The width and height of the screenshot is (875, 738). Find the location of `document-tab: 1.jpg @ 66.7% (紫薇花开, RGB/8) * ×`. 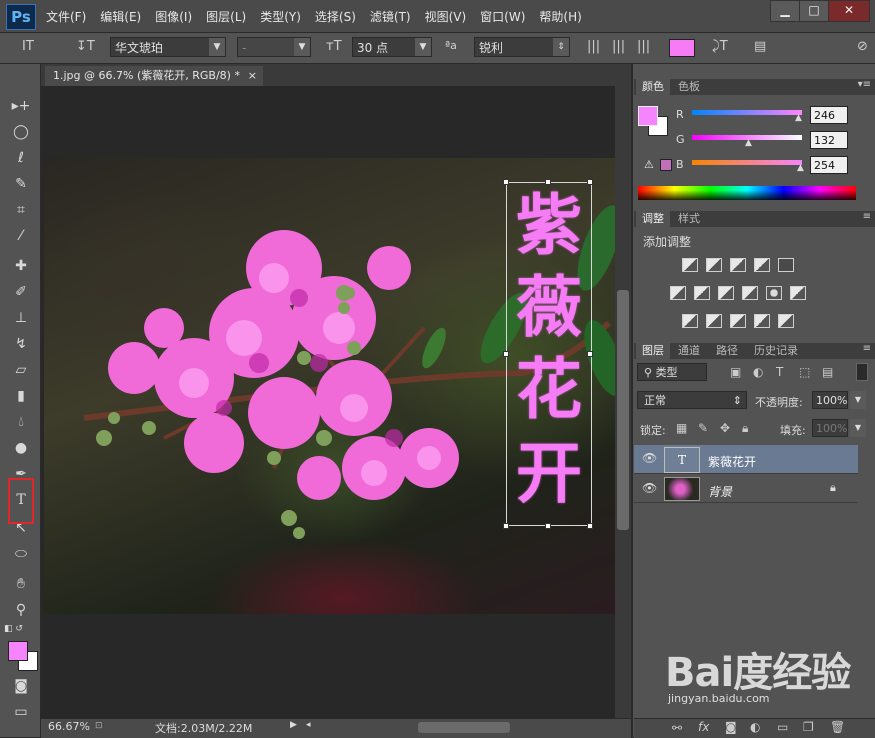

document-tab: 1.jpg @ 66.7% (紫薇花开, RGB/8) * × is located at coordinates (154, 76).